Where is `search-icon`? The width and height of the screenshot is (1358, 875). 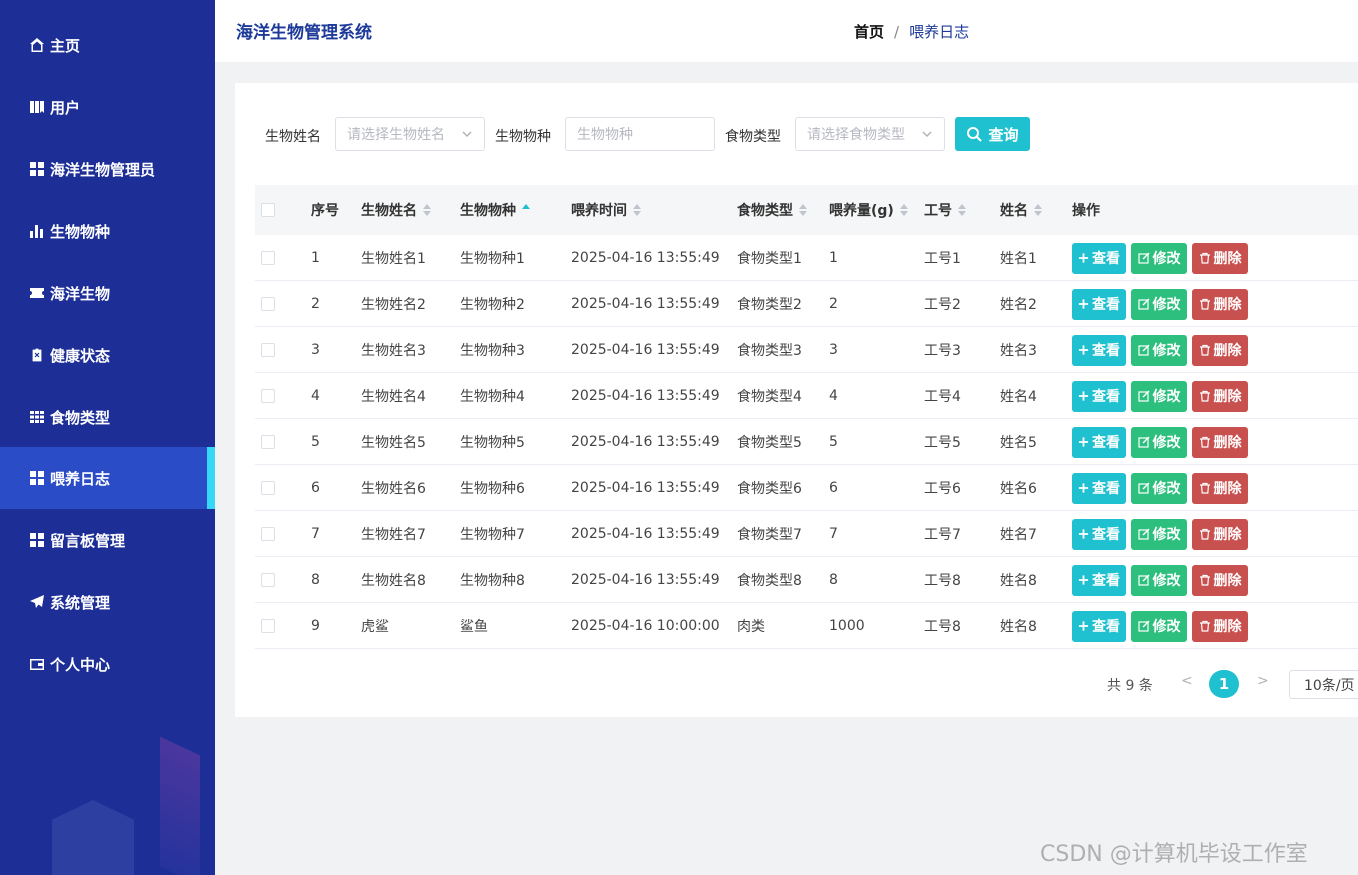
search-icon is located at coordinates (975, 134).